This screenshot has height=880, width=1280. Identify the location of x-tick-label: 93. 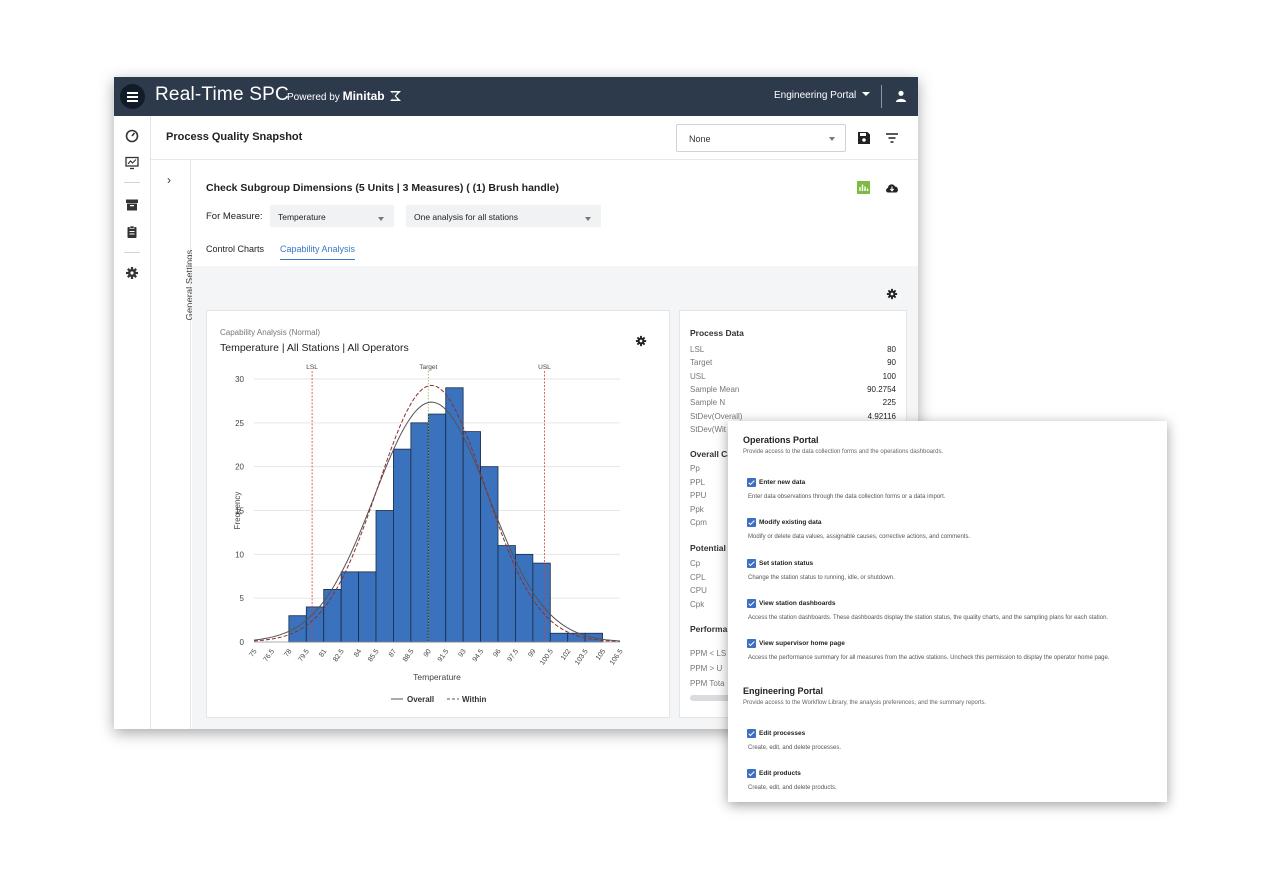
(463, 653).